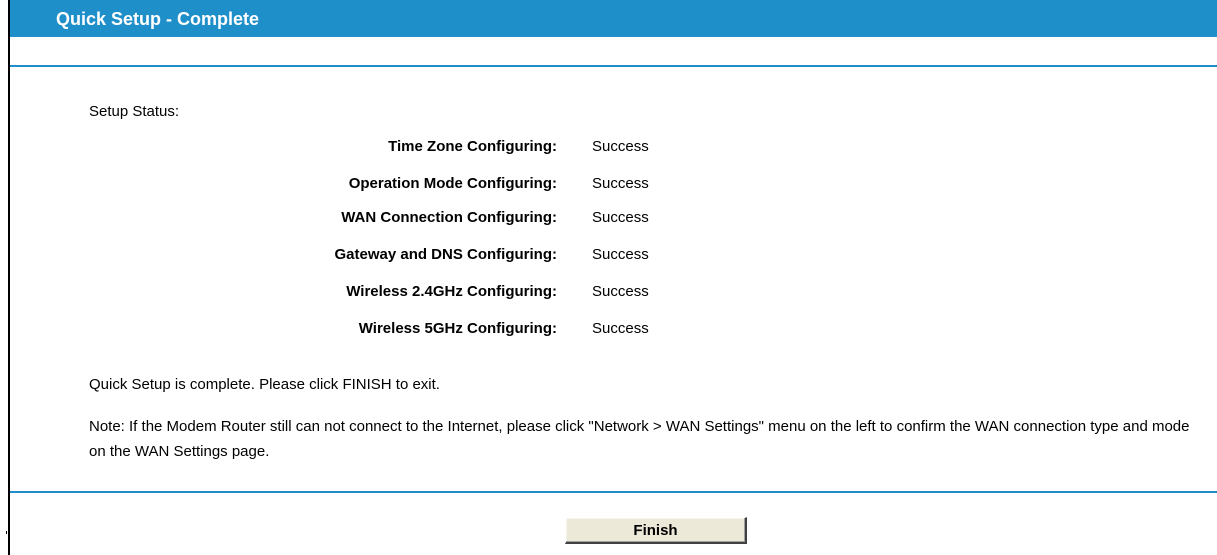 This screenshot has width=1217, height=555. I want to click on left-border, so click(9, 277).